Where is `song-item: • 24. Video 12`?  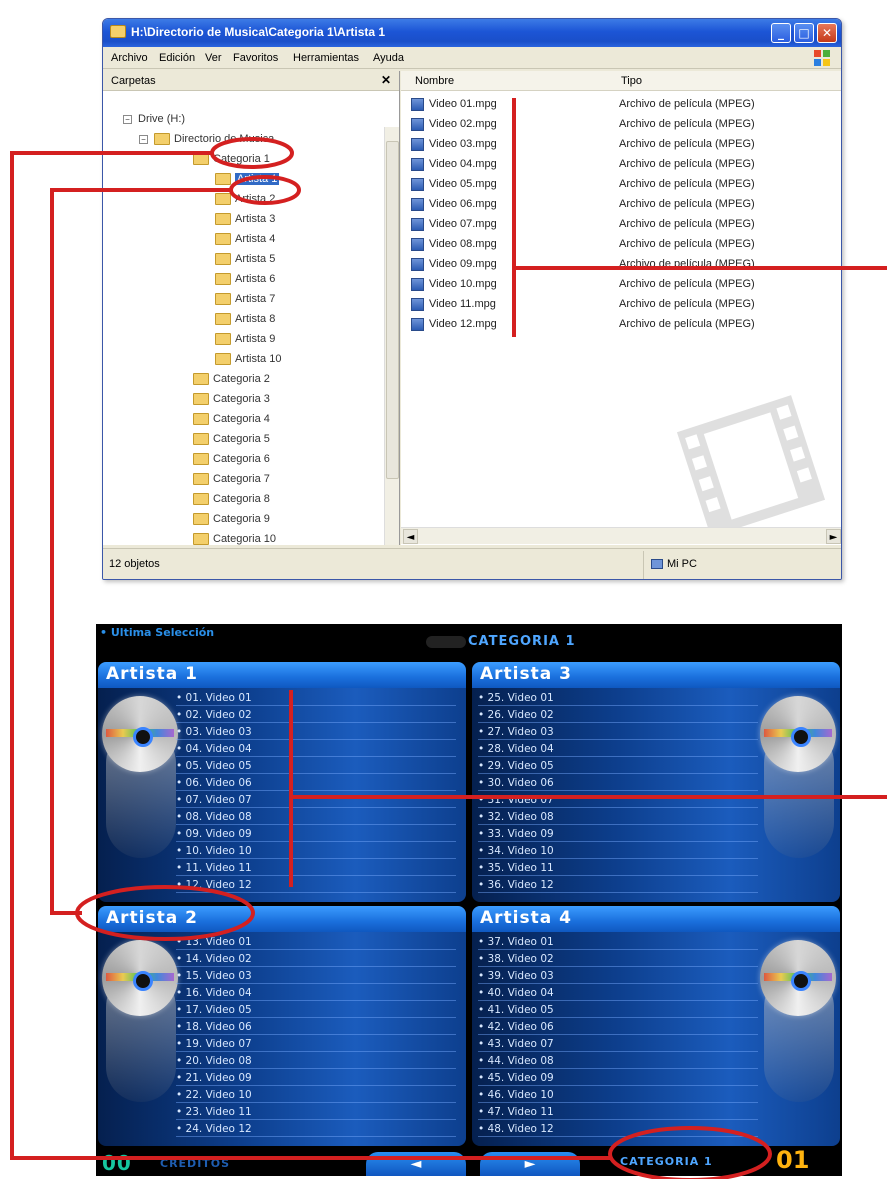
song-item: • 24. Video 12 is located at coordinates (316, 1129).